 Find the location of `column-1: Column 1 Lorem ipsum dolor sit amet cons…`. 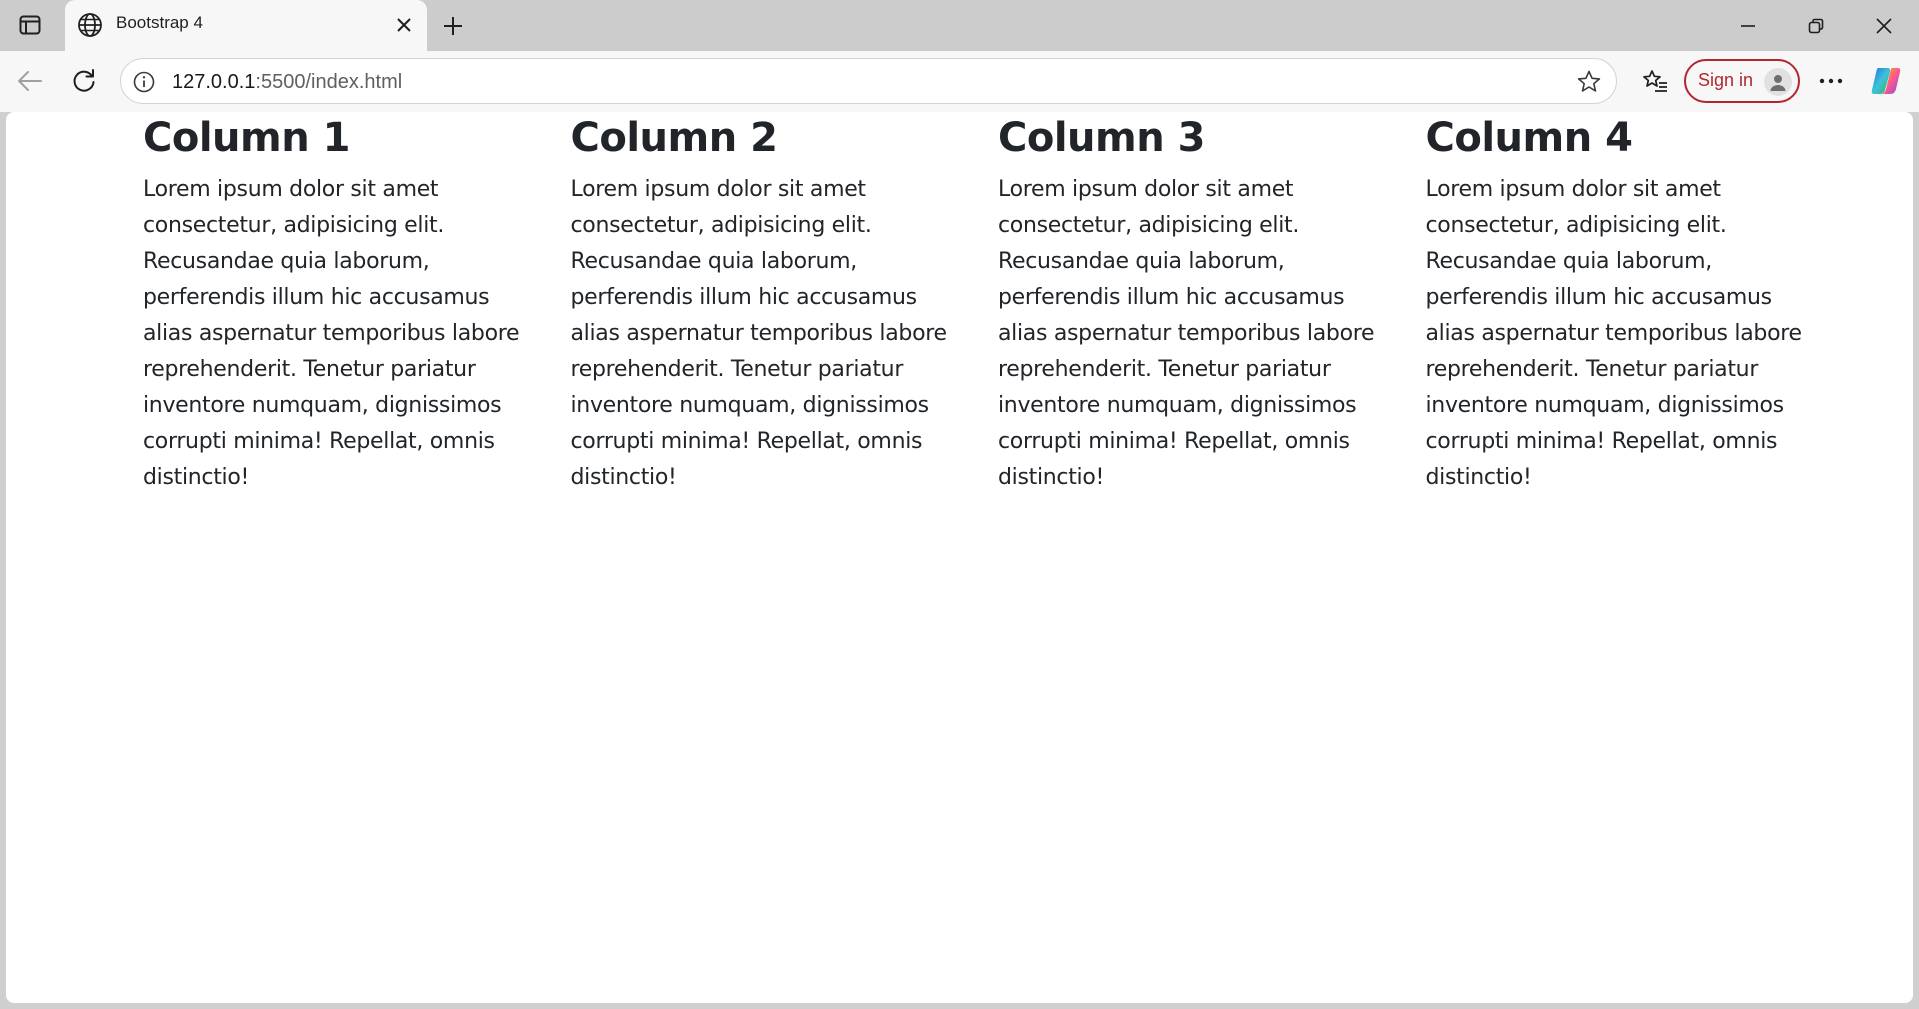

column-1: Column 1 Lorem ipsum dolor sit amet cons… is located at coordinates (342, 304).